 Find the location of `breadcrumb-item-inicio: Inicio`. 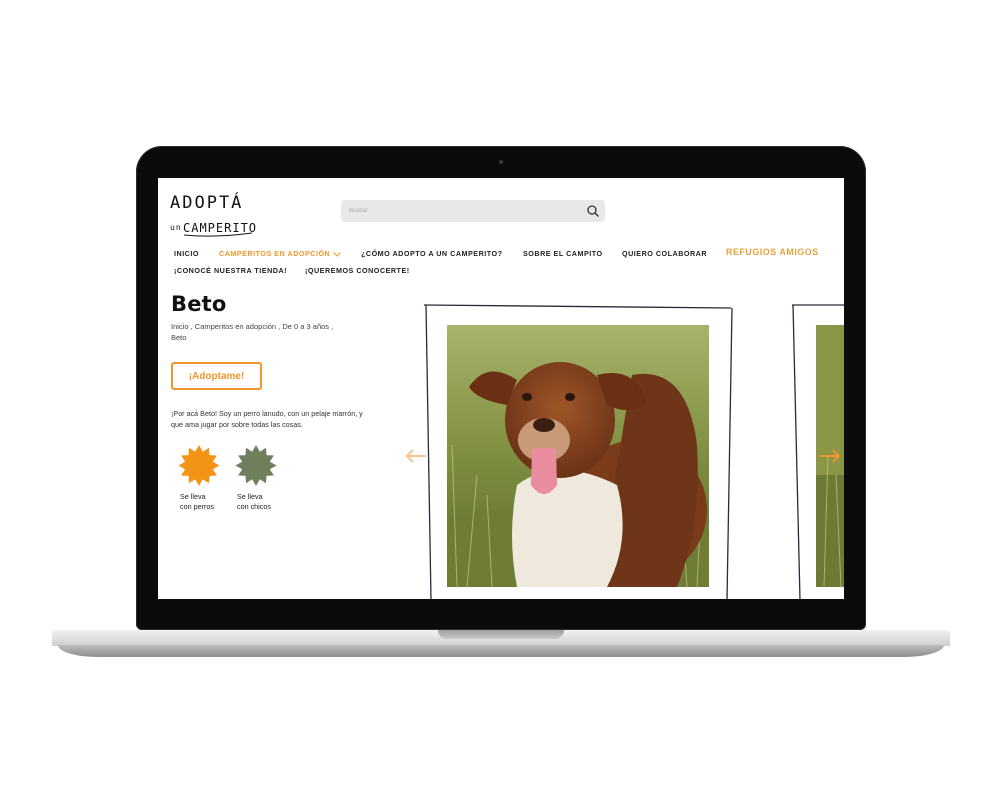

breadcrumb-item-inicio: Inicio is located at coordinates (180, 326).